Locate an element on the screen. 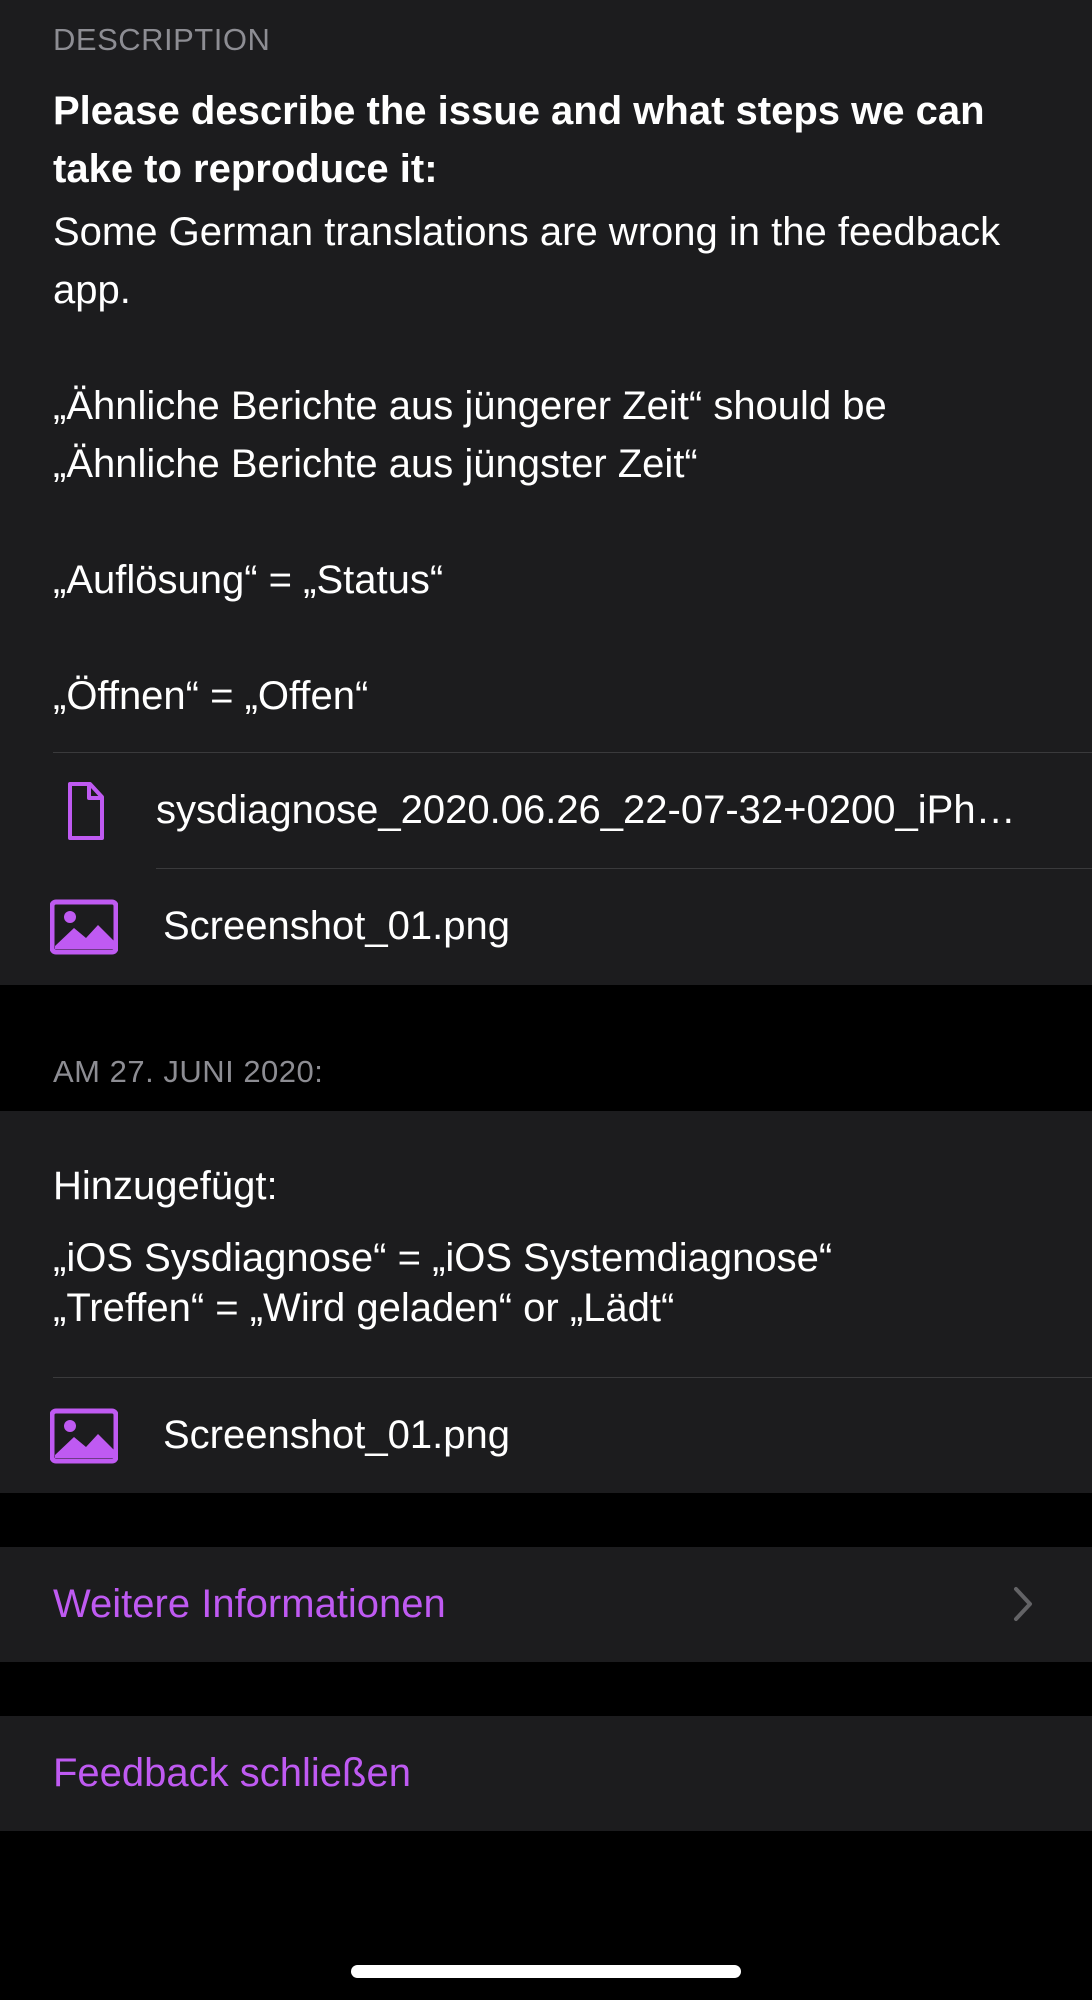  home-indicator is located at coordinates (546, 1971).